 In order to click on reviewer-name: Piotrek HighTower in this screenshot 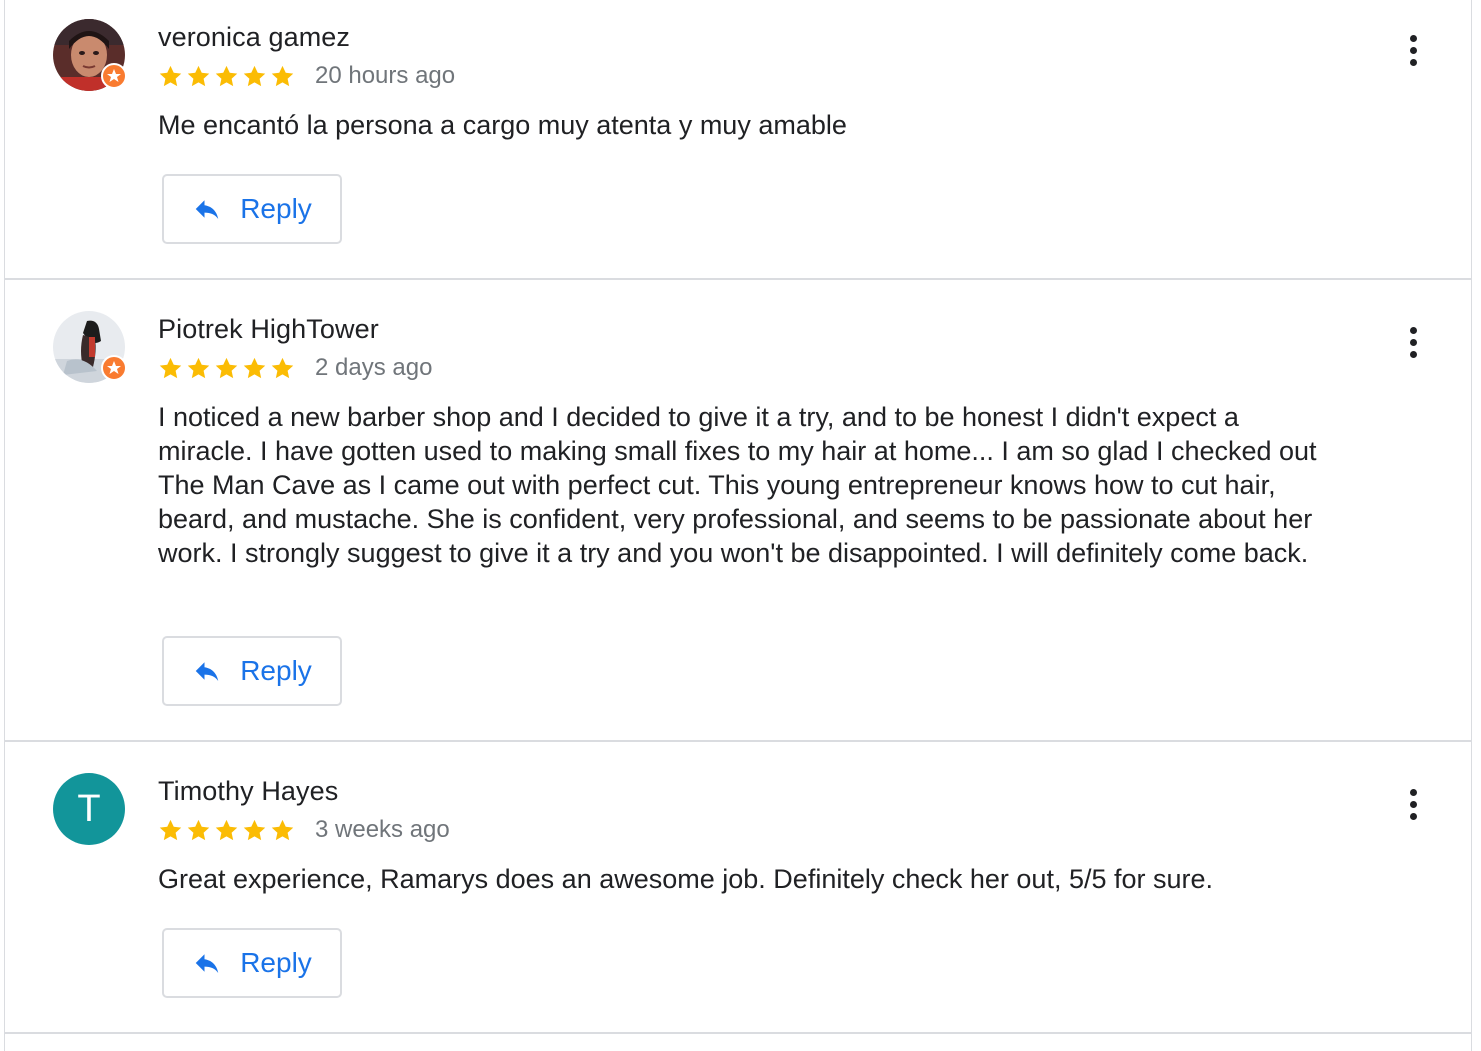, I will do `click(268, 329)`.